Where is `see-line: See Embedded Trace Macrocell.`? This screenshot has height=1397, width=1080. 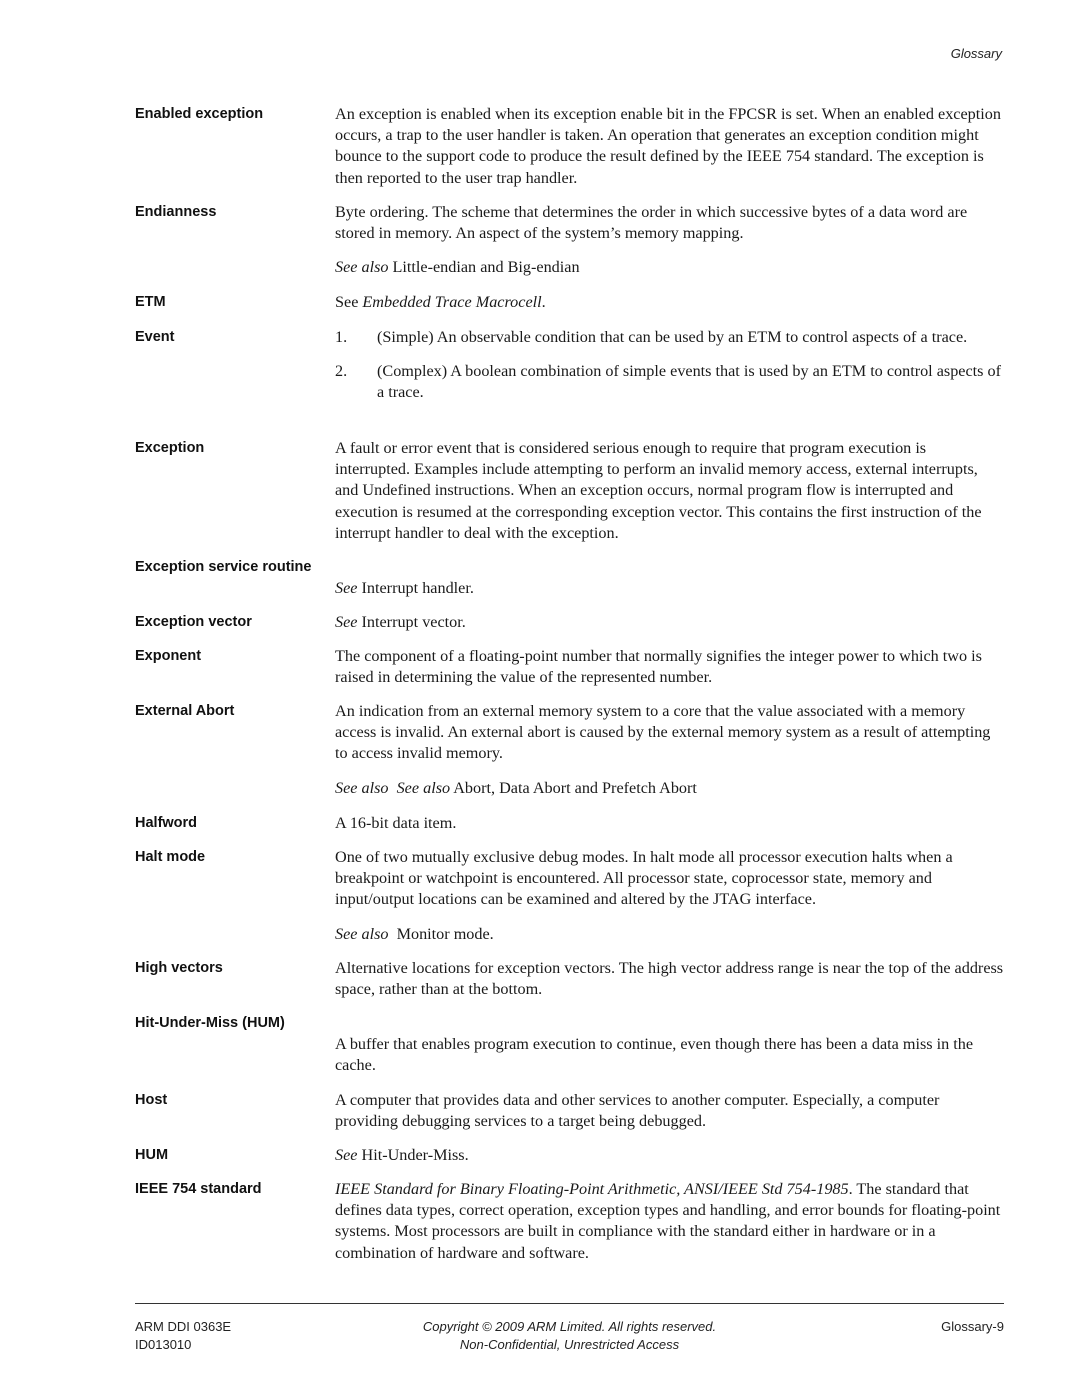
see-line: See Embedded Trace Macrocell. is located at coordinates (670, 302).